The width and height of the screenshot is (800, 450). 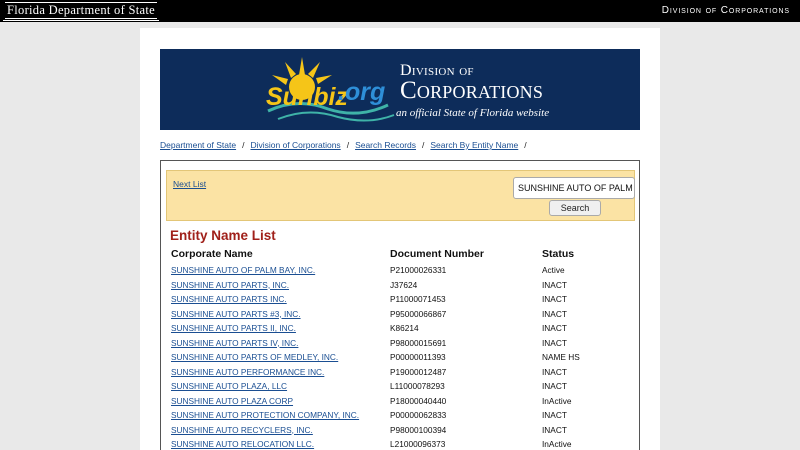 I want to click on corporate-name-link: SUNSHINE AUTO RELOCATION LLC., so click(x=242, y=444).